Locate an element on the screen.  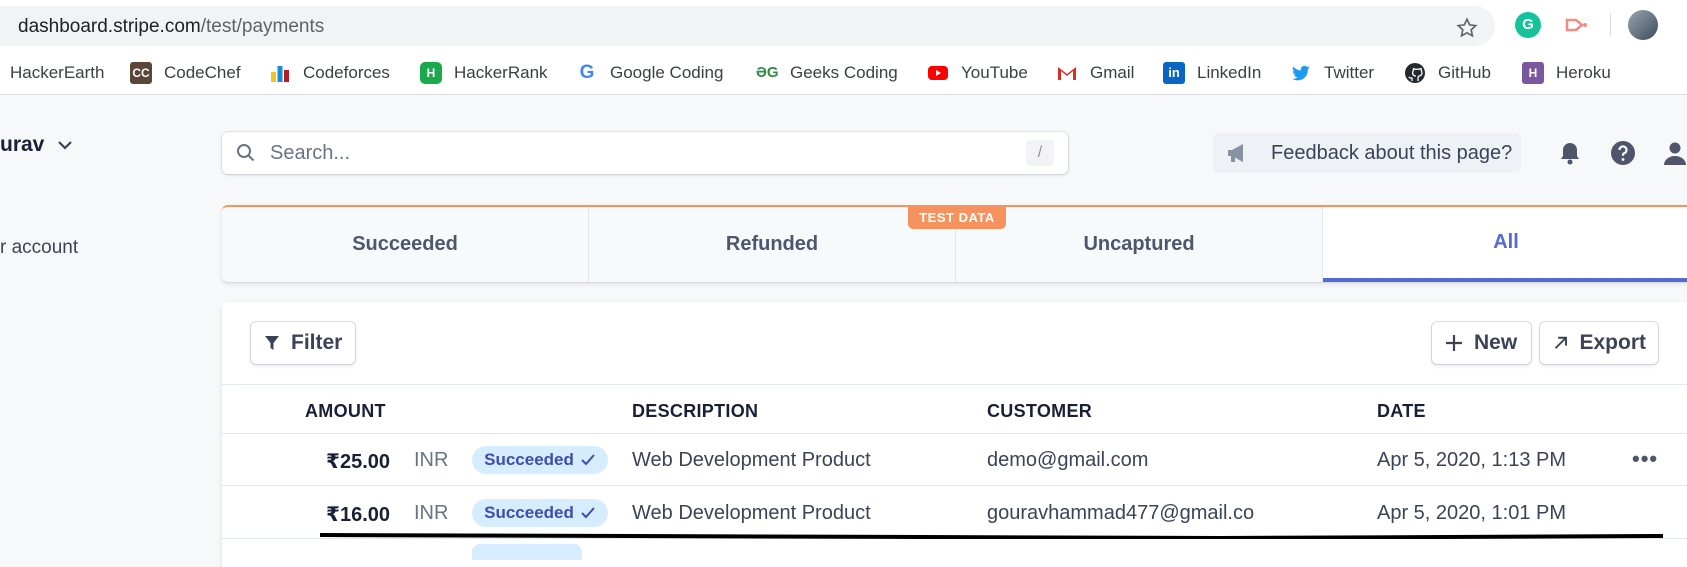
browser-profile-avatar is located at coordinates (1643, 25).